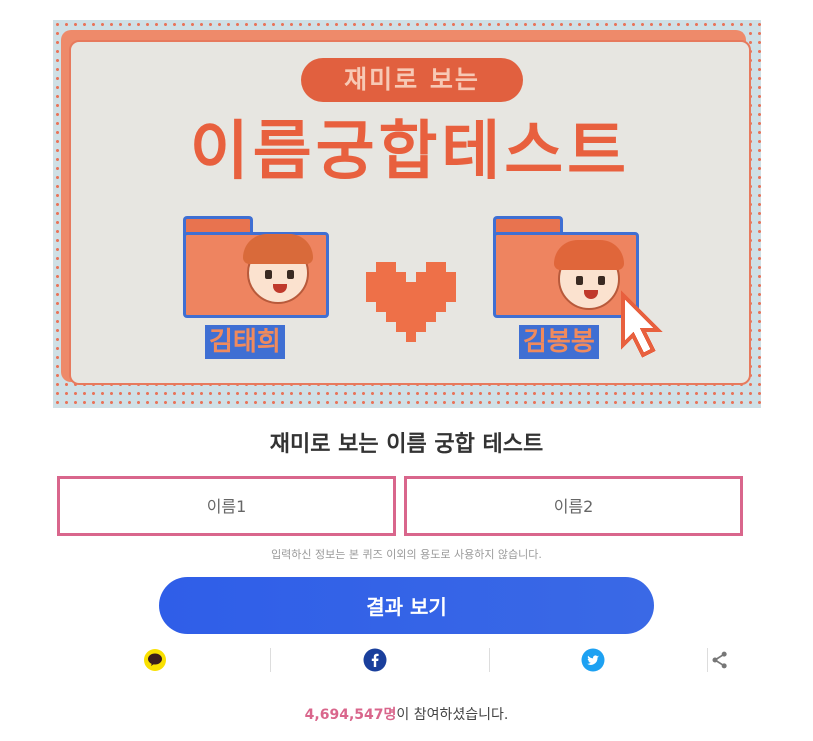  What do you see at coordinates (559, 342) in the screenshot?
I see `right-name-tag: 김봉봉` at bounding box center [559, 342].